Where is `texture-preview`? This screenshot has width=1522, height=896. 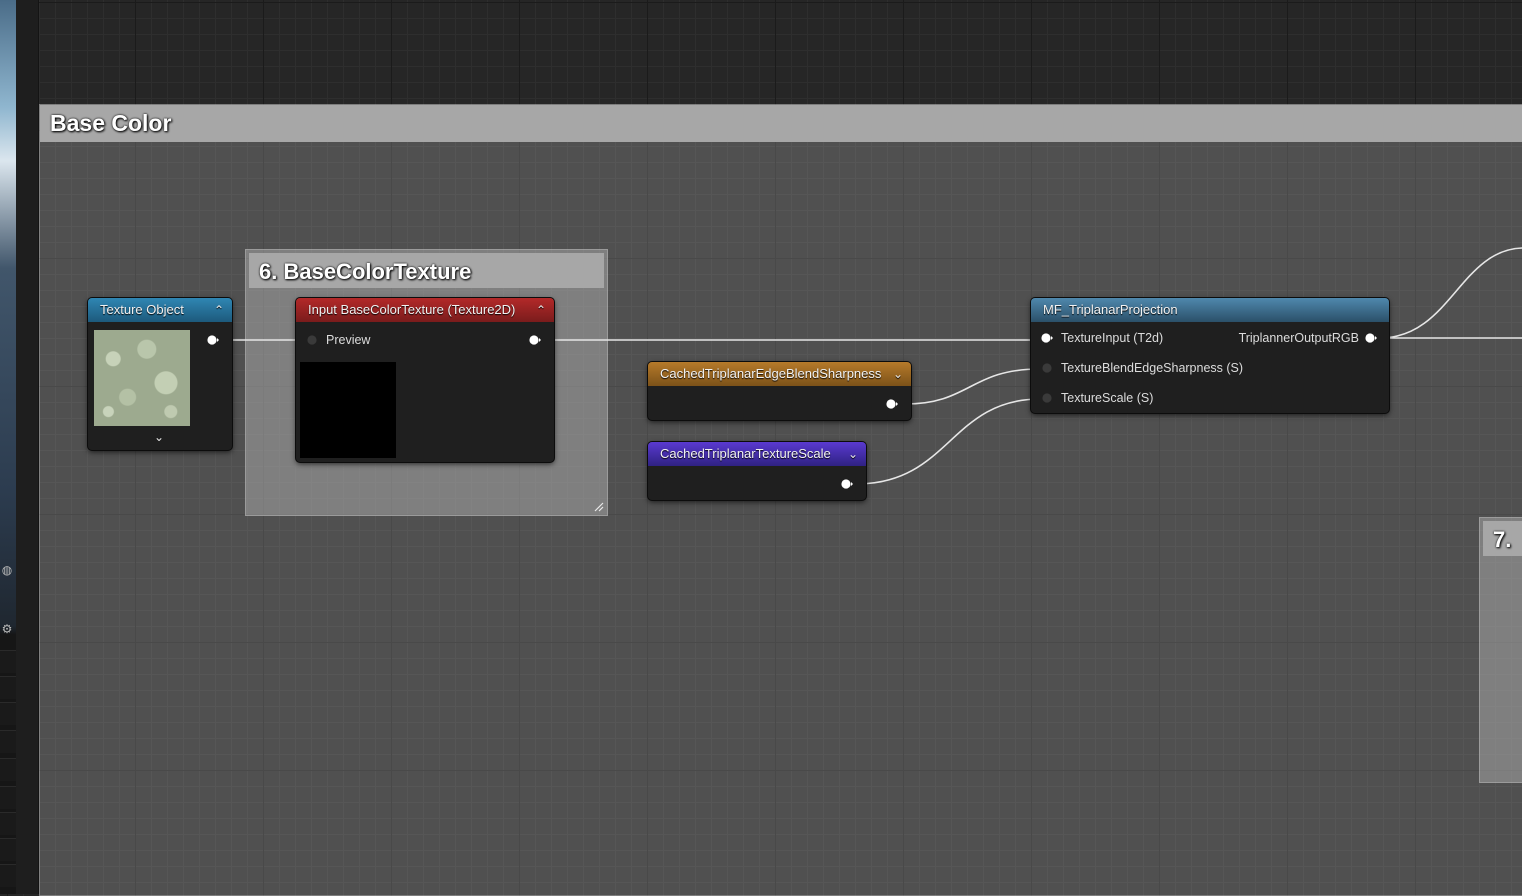
texture-preview is located at coordinates (348, 410).